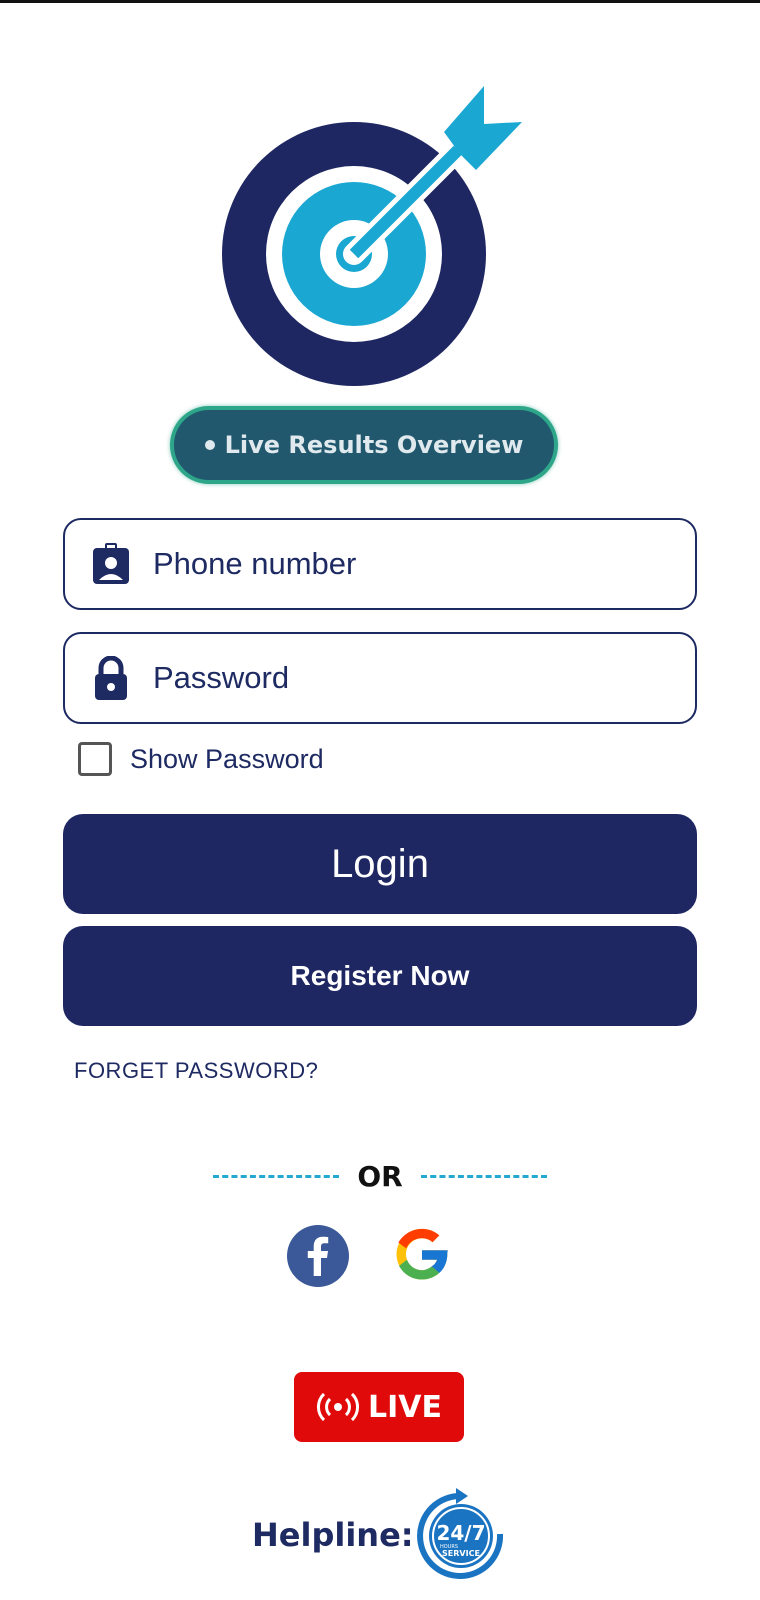  What do you see at coordinates (403, 564) in the screenshot?
I see `phone-input` at bounding box center [403, 564].